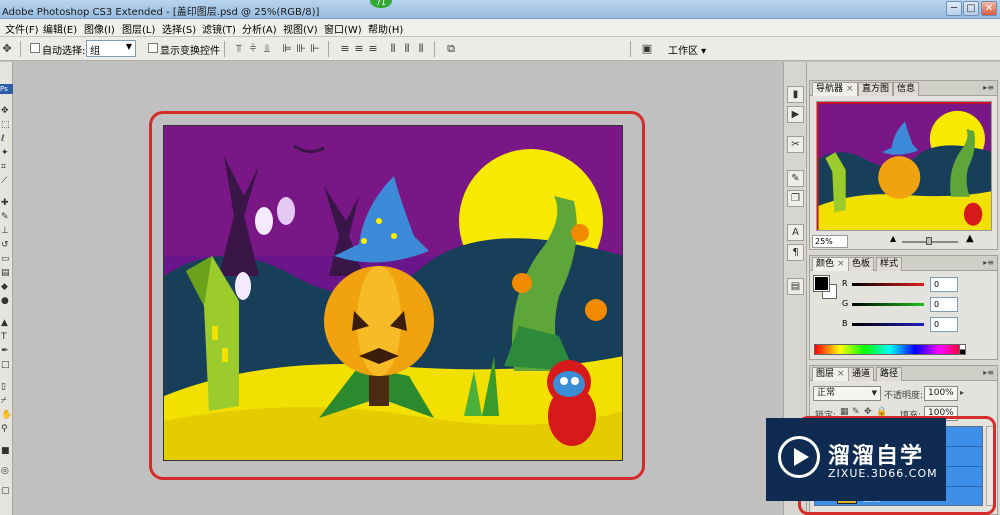 Image resolution: width=1000 pixels, height=515 pixels. I want to click on tab-navigator: 导航器 ×, so click(835, 89).